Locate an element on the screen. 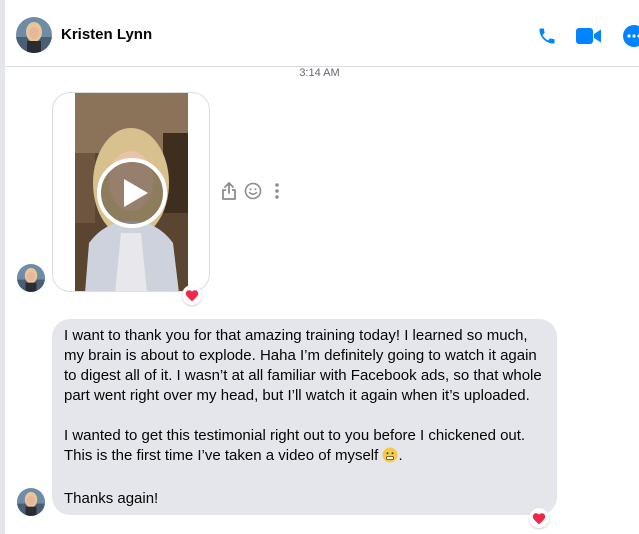 The image size is (639, 534). message-timestamp: 3:14 AM is located at coordinates (319, 73).